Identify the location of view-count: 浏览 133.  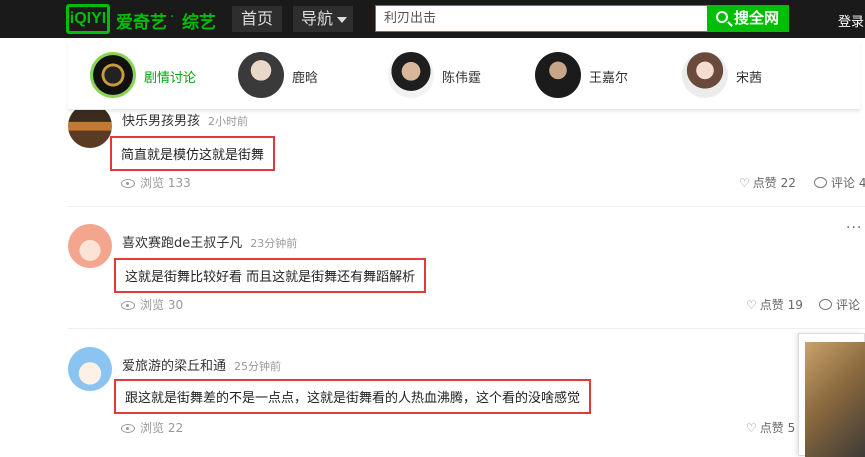
(156, 182).